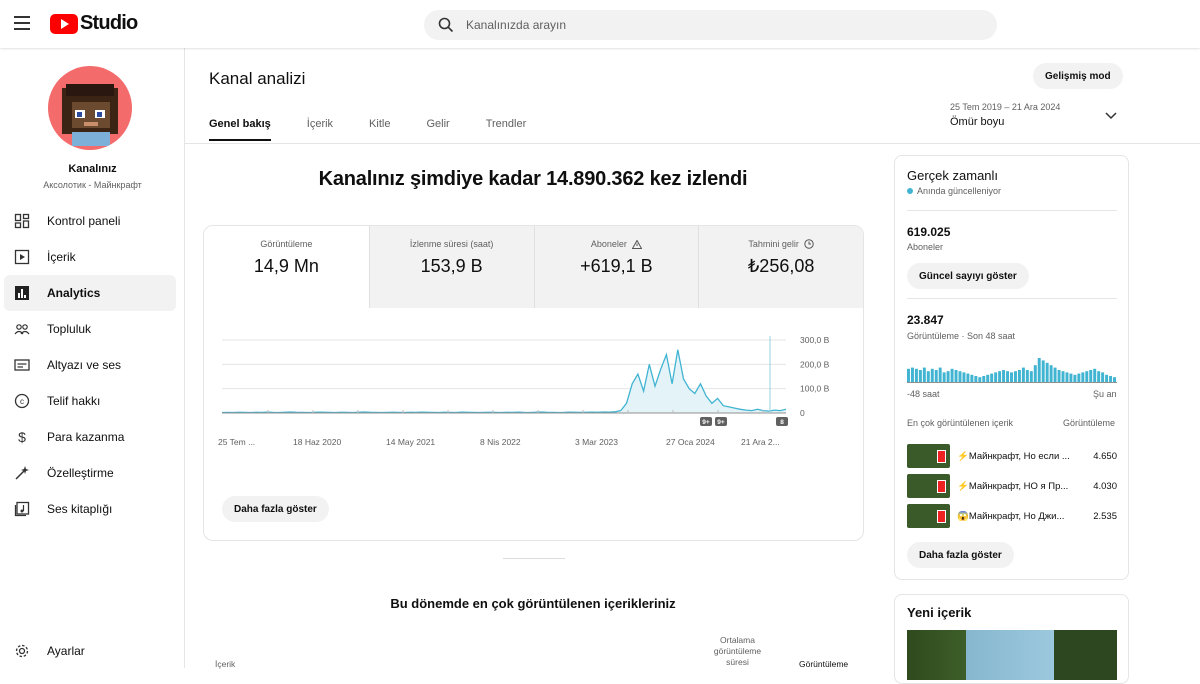  What do you see at coordinates (286, 267) in the screenshot?
I see `metric-views: Görüntüleme 14,9 Mn` at bounding box center [286, 267].